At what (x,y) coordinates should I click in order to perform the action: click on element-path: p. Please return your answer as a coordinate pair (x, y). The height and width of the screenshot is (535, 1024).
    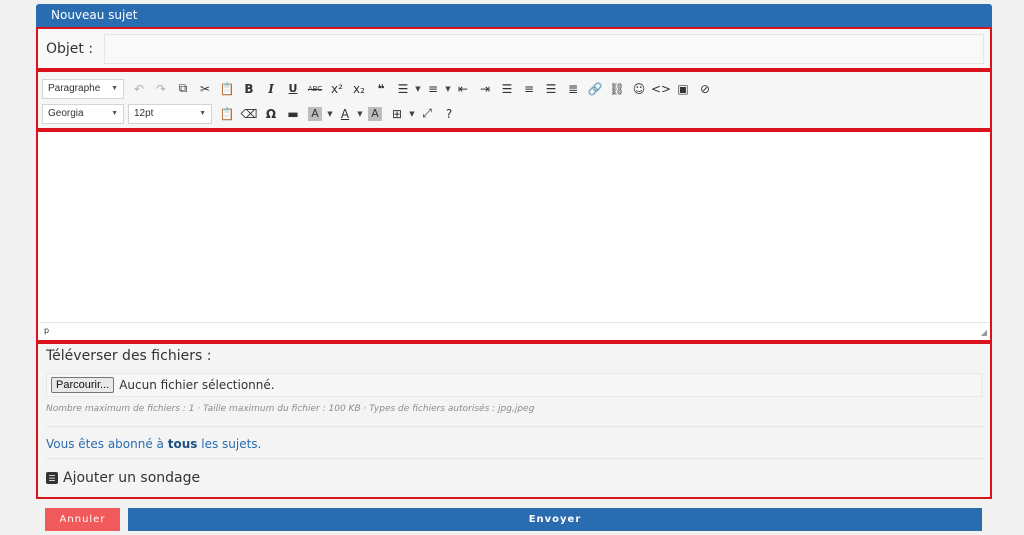
    Looking at the image, I should click on (47, 330).